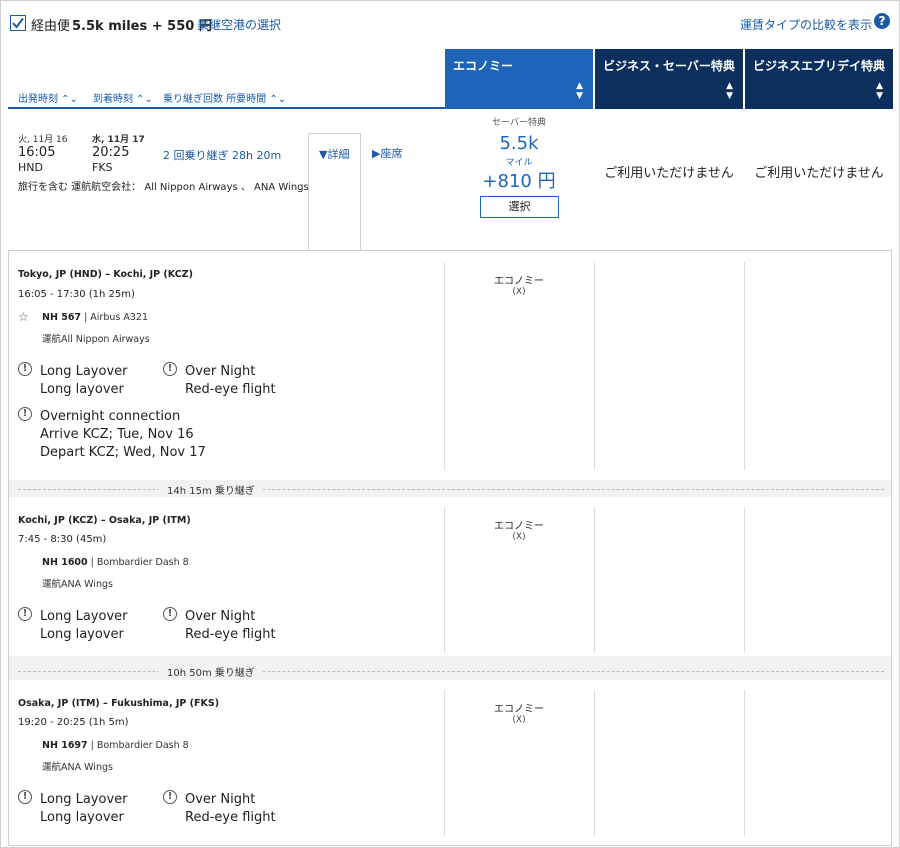 This screenshot has height=848, width=900. Describe the element at coordinates (882, 21) in the screenshot. I see `help-icon: ?` at that location.